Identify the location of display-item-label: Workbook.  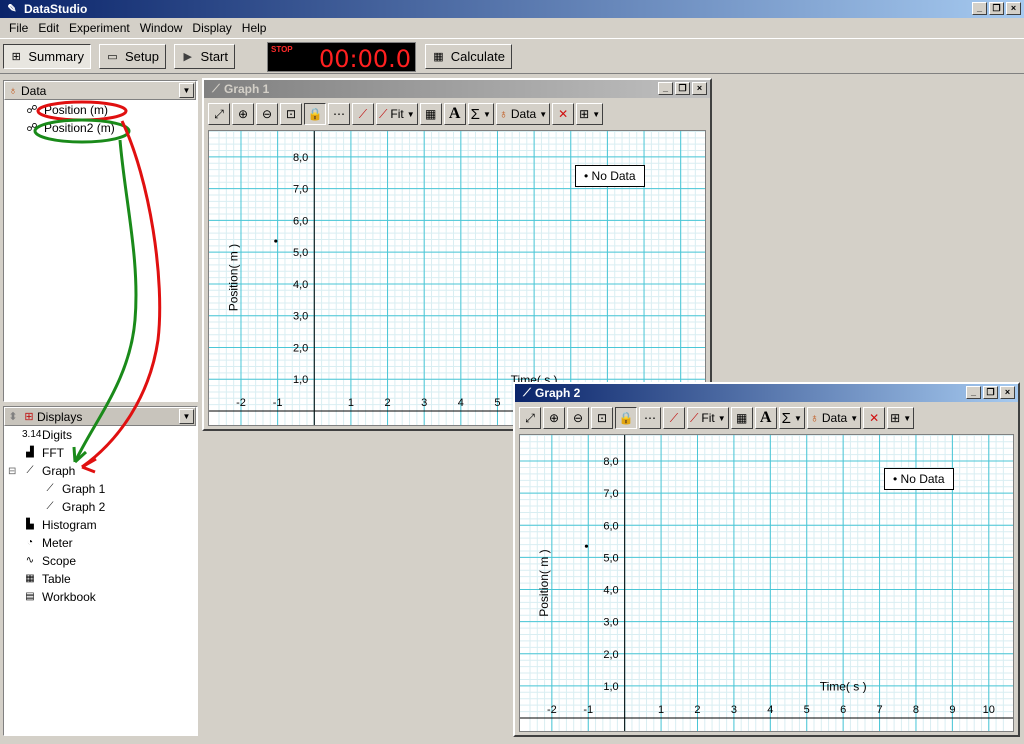
(69, 597).